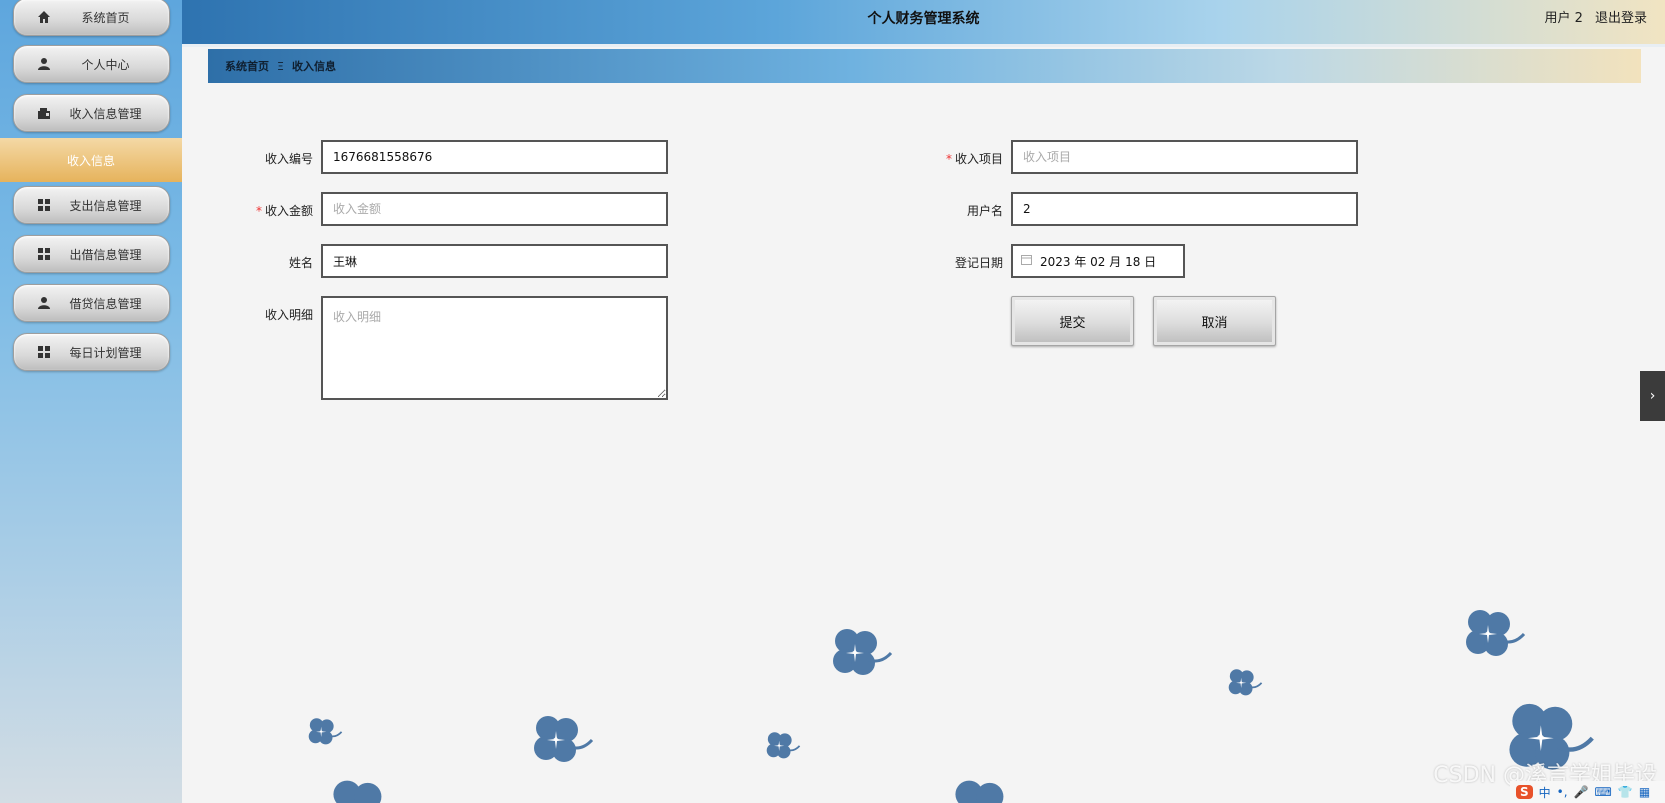 Image resolution: width=1665 pixels, height=803 pixels. I want to click on reg-date-picker: 2023 年 02 月 18 日, so click(1098, 261).